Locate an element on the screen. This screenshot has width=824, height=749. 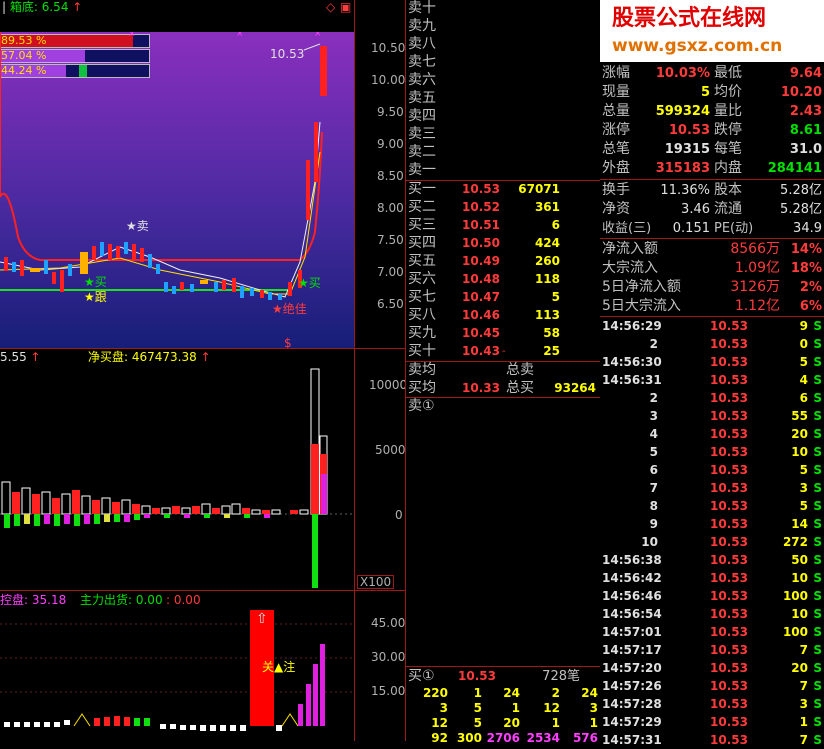
buy-level-5: 买五 10.49 260 is located at coordinates (502, 261).